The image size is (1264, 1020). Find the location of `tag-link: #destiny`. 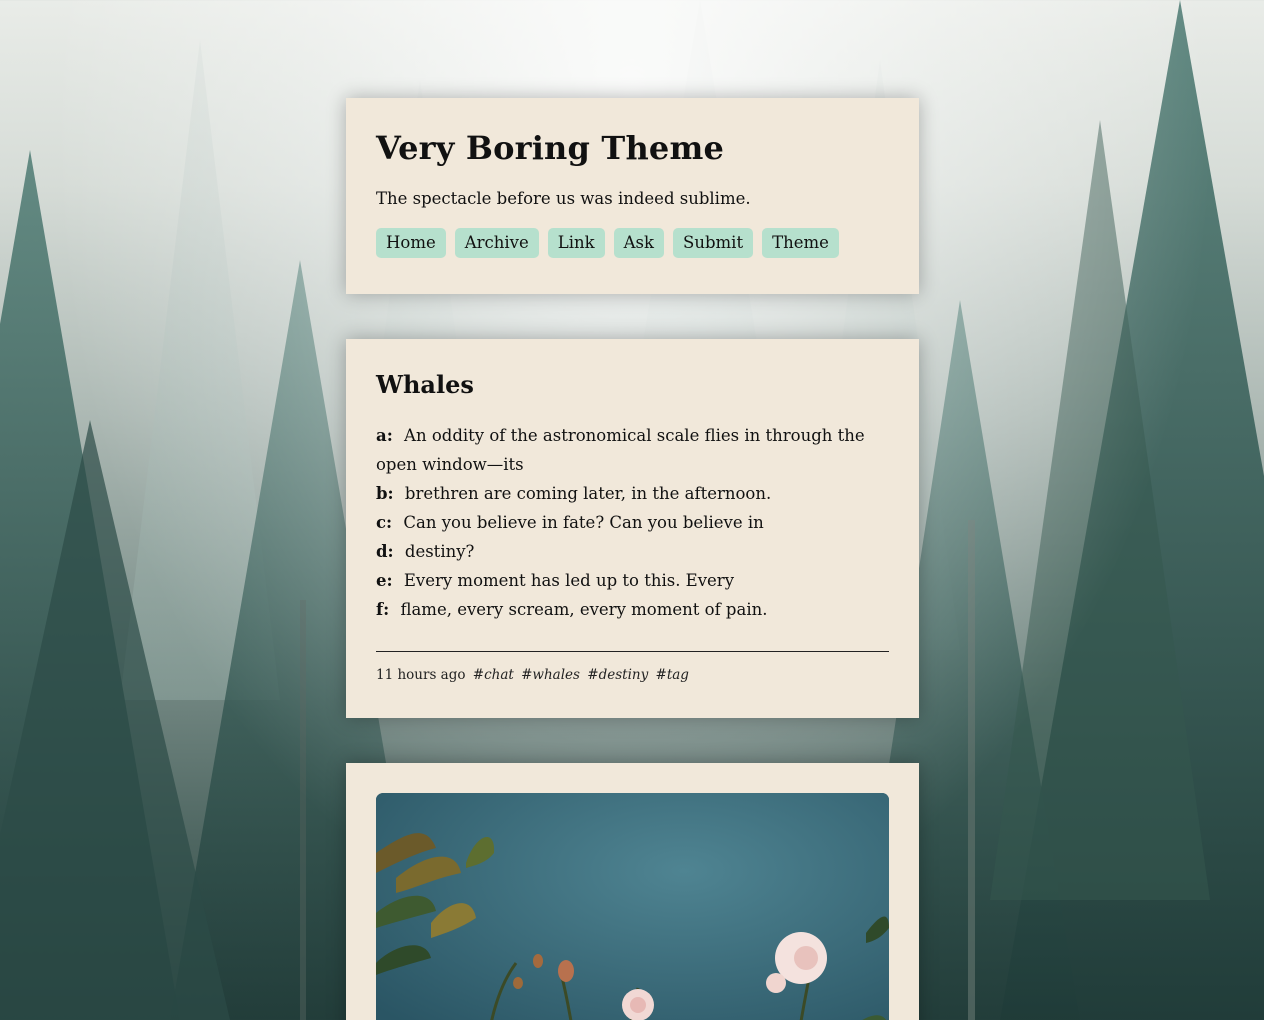

tag-link: #destiny is located at coordinates (617, 675).